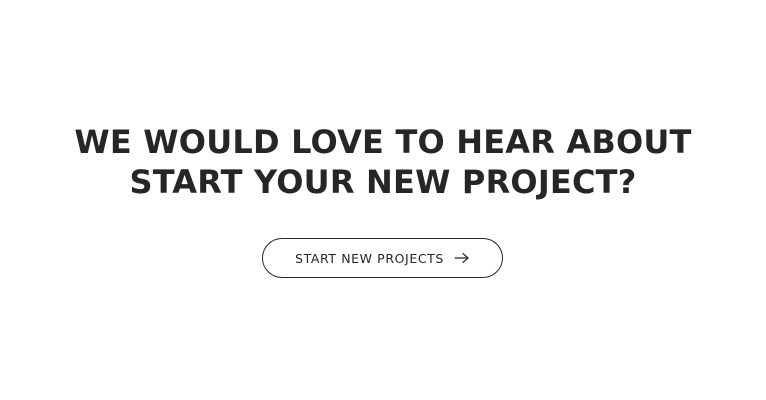 Image resolution: width=766 pixels, height=400 pixels. I want to click on cta-heading-line-2: START YOUR NEW PROJECT?, so click(383, 182).